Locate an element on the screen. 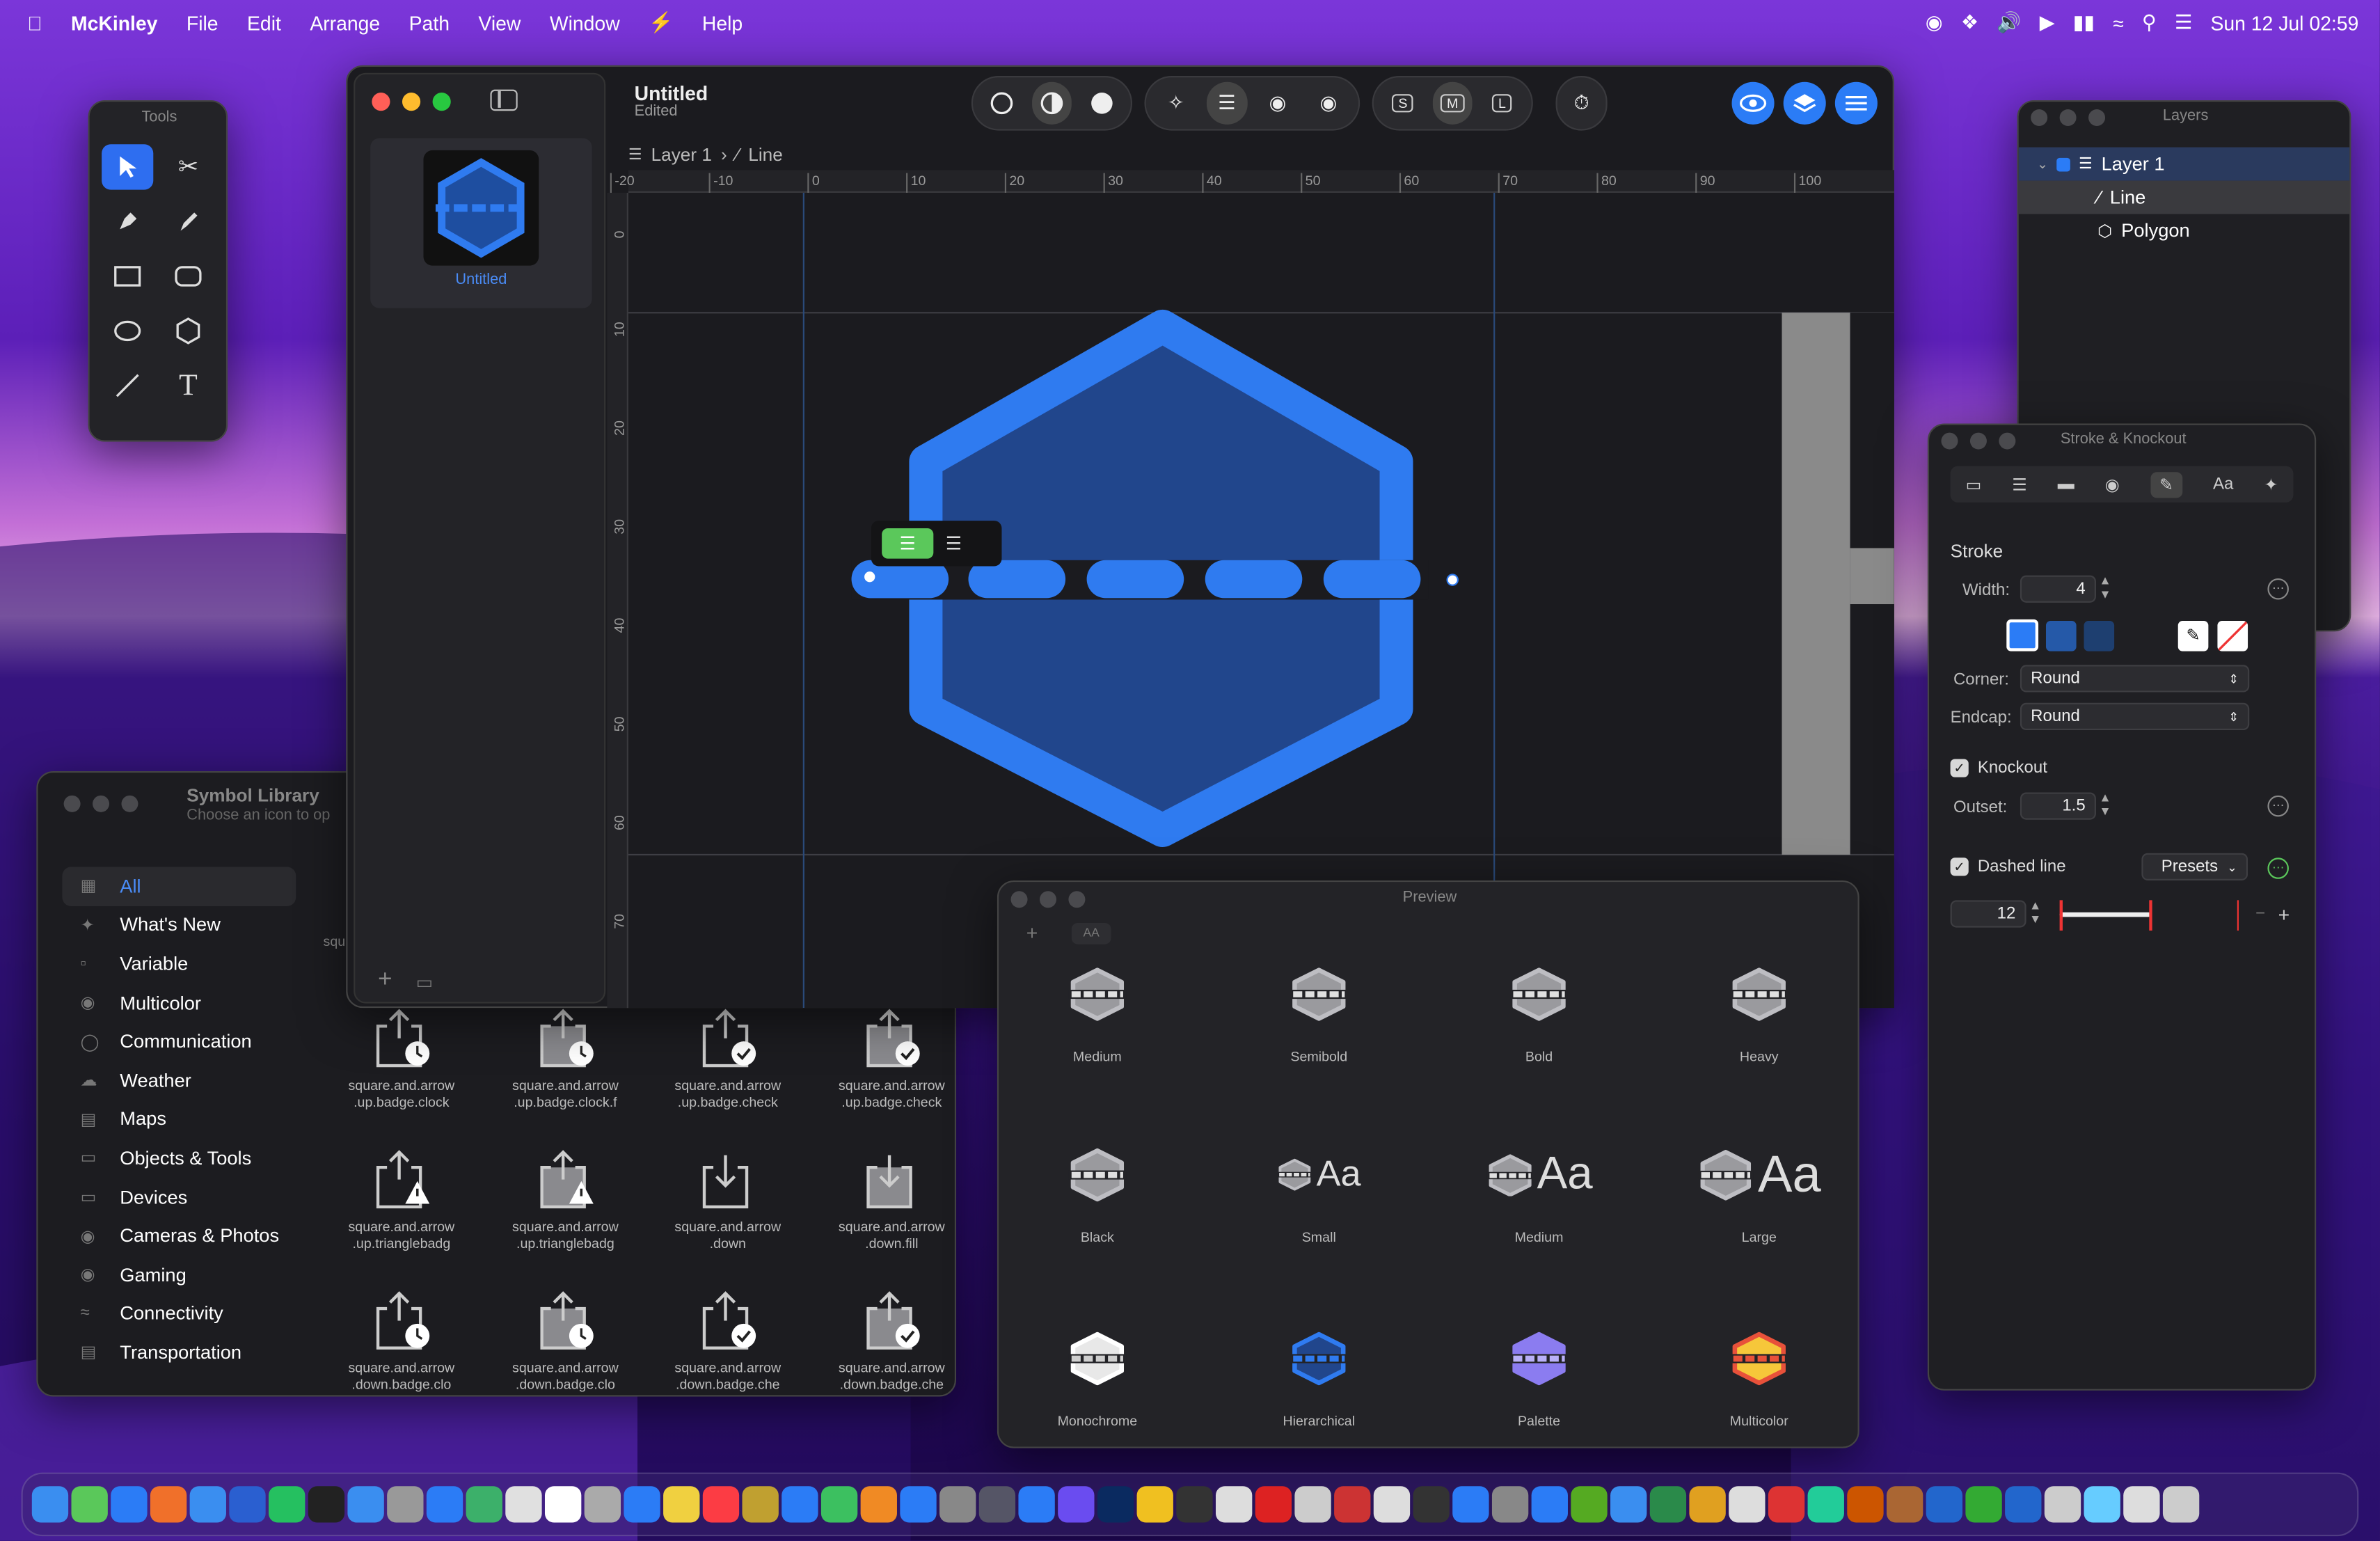 This screenshot has width=2380, height=1541. dash-slider is located at coordinates (2105, 914).